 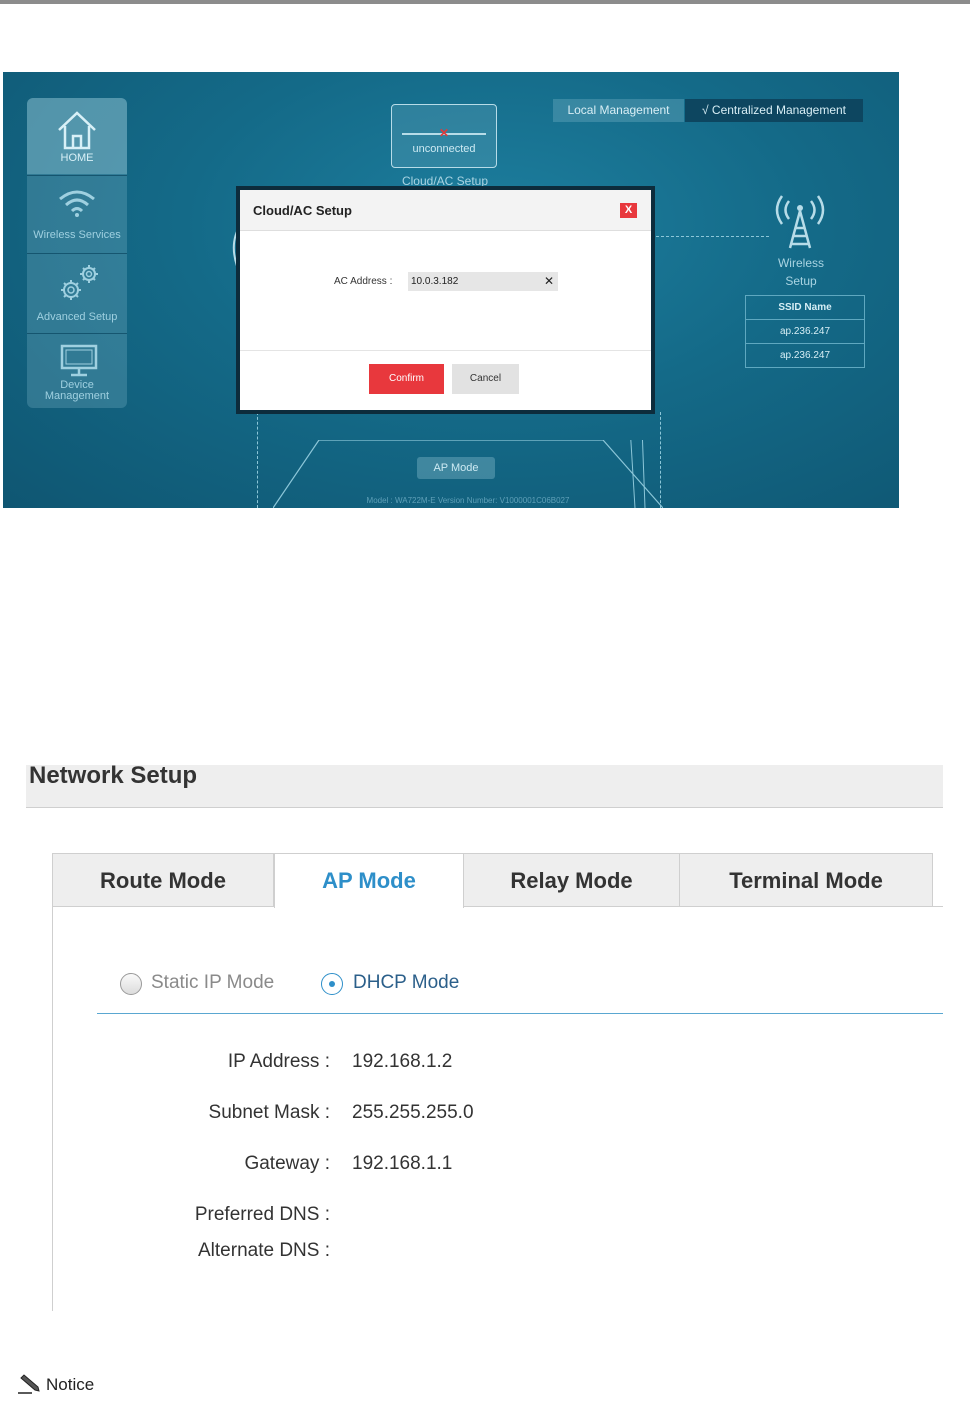 I want to click on ssid-table: SSID Name ap.236.247 ap.236.247, so click(x=805, y=331).